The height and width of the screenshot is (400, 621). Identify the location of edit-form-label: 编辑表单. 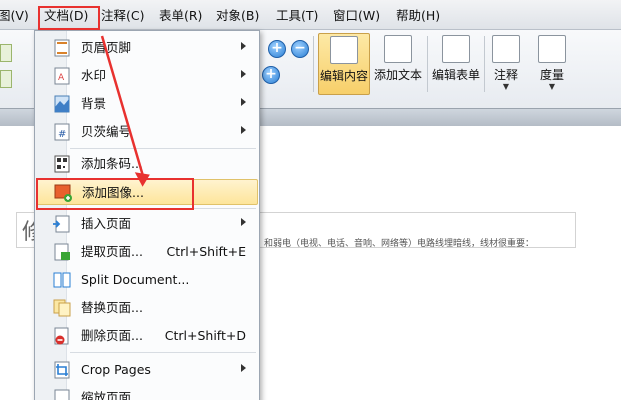
(455, 75).